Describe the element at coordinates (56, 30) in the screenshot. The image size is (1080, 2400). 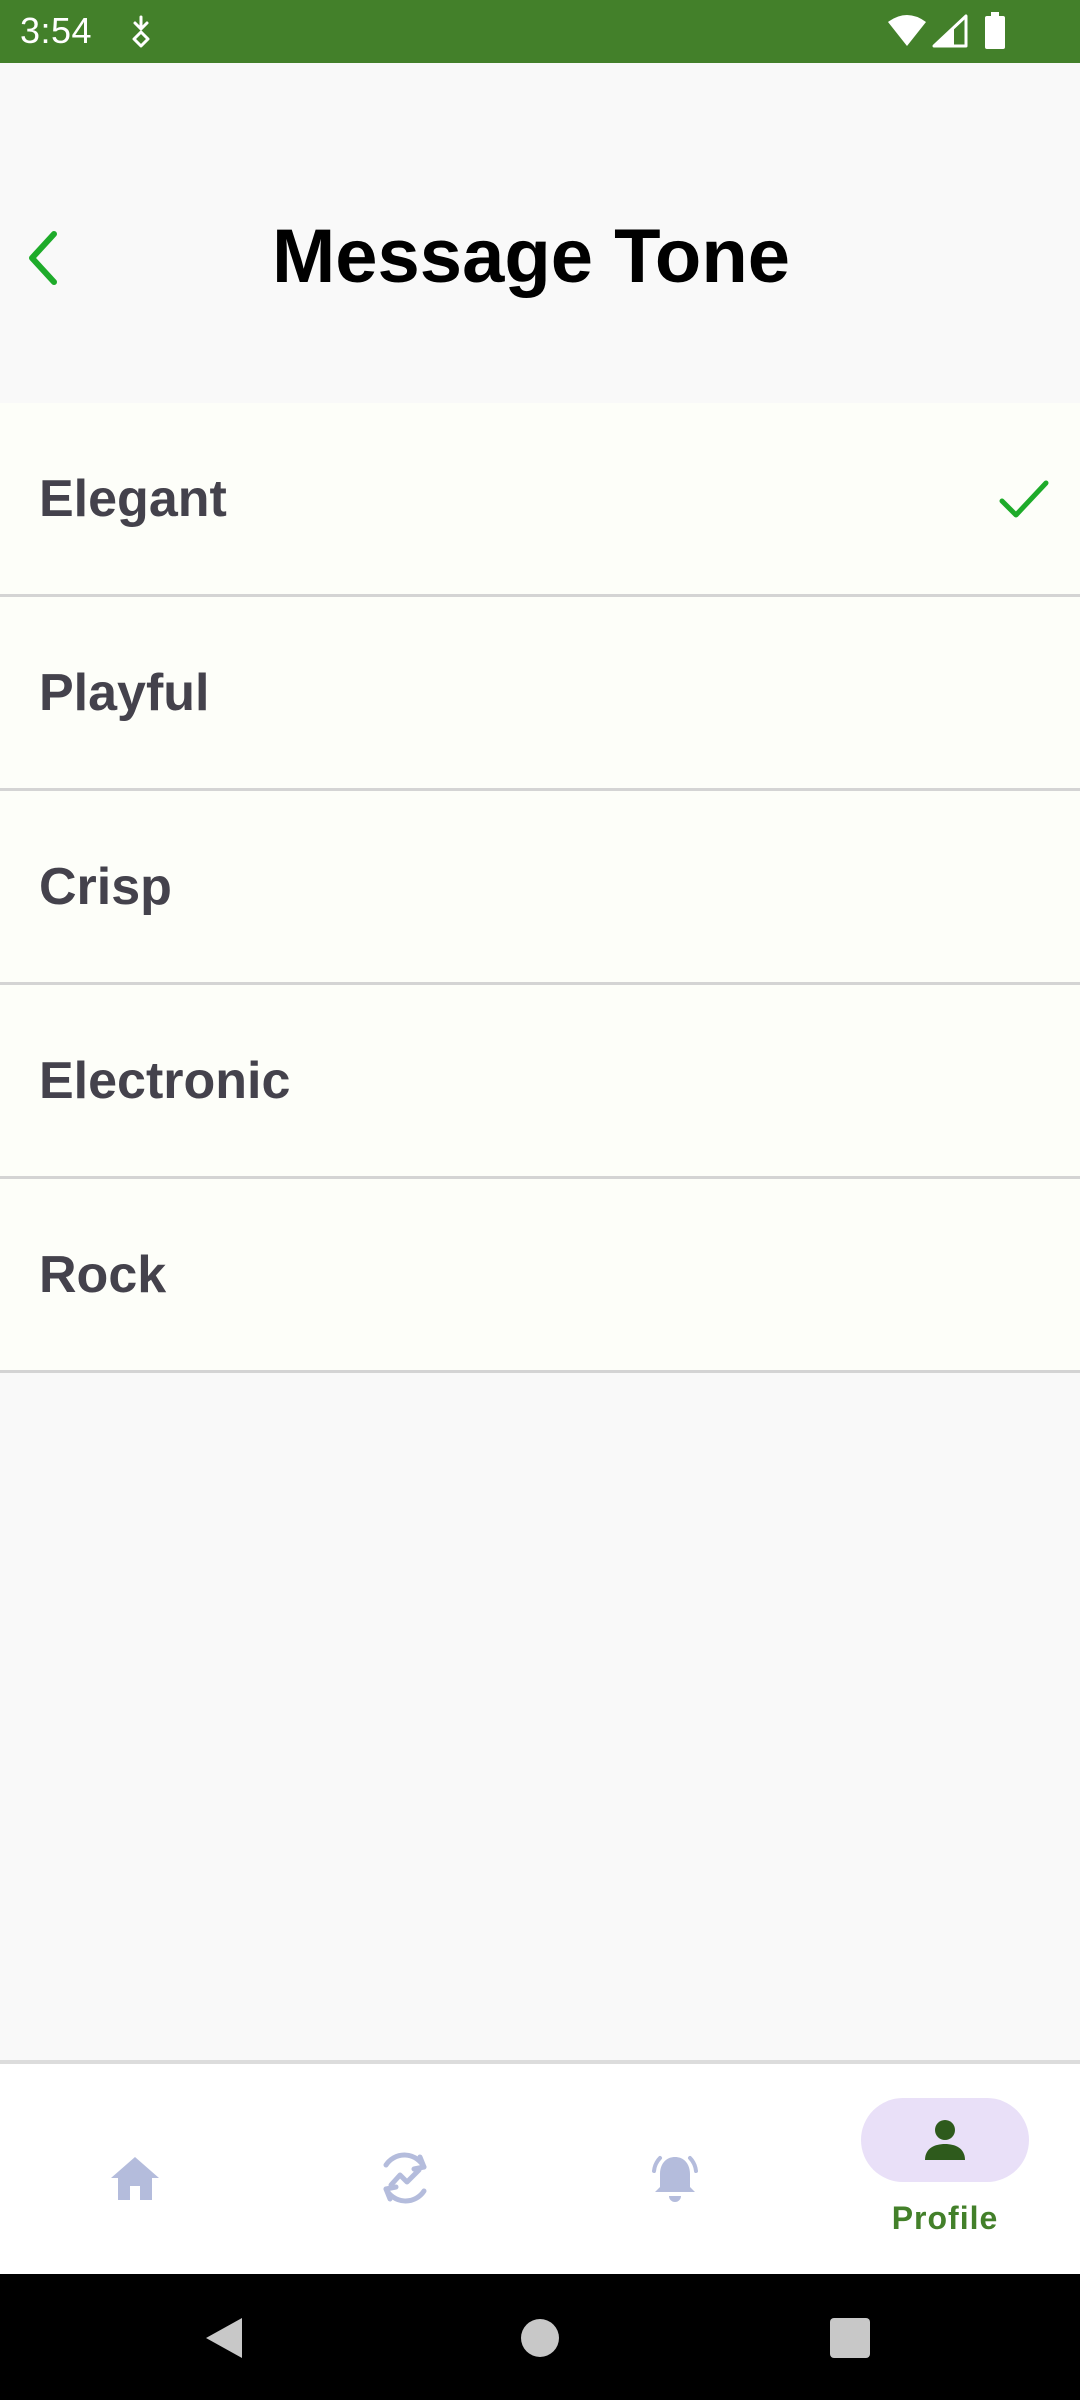
I see `status-time: 3:54` at that location.